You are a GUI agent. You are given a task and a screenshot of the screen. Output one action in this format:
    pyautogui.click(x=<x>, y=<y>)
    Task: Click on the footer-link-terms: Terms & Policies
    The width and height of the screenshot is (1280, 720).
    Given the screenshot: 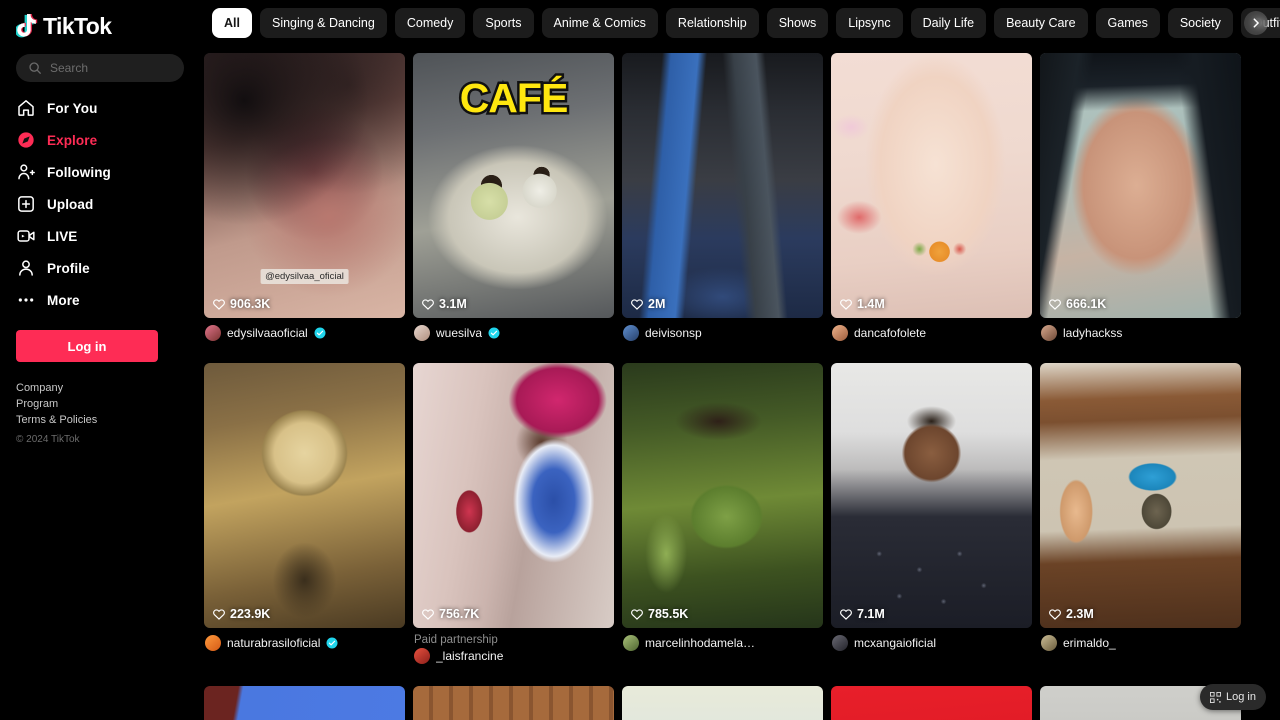 What is the action you would take?
    pyautogui.click(x=100, y=420)
    